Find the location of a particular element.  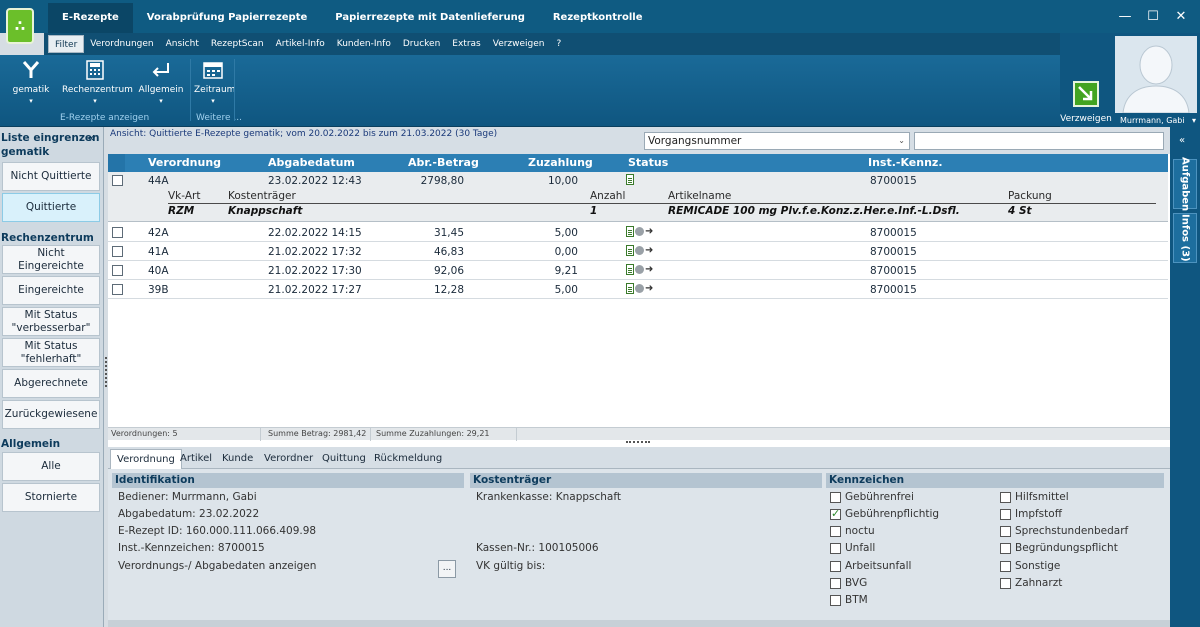

menu-kunden-info: Kunden-Info is located at coordinates (364, 44).